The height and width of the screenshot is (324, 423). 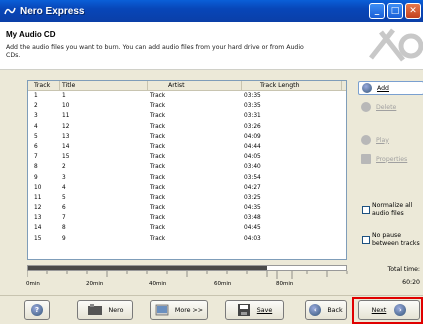 What do you see at coordinates (390, 107) in the screenshot?
I see `delete-button: Delete` at bounding box center [390, 107].